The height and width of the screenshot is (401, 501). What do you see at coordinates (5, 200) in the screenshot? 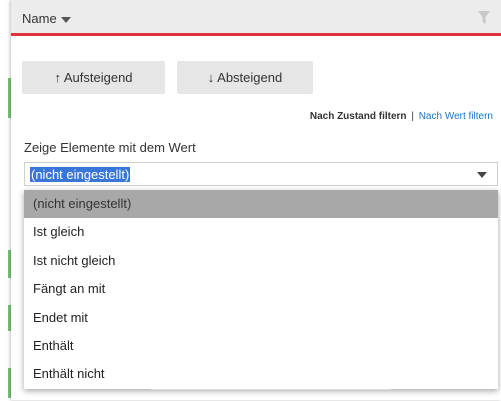
I see `background-page-edge` at bounding box center [5, 200].